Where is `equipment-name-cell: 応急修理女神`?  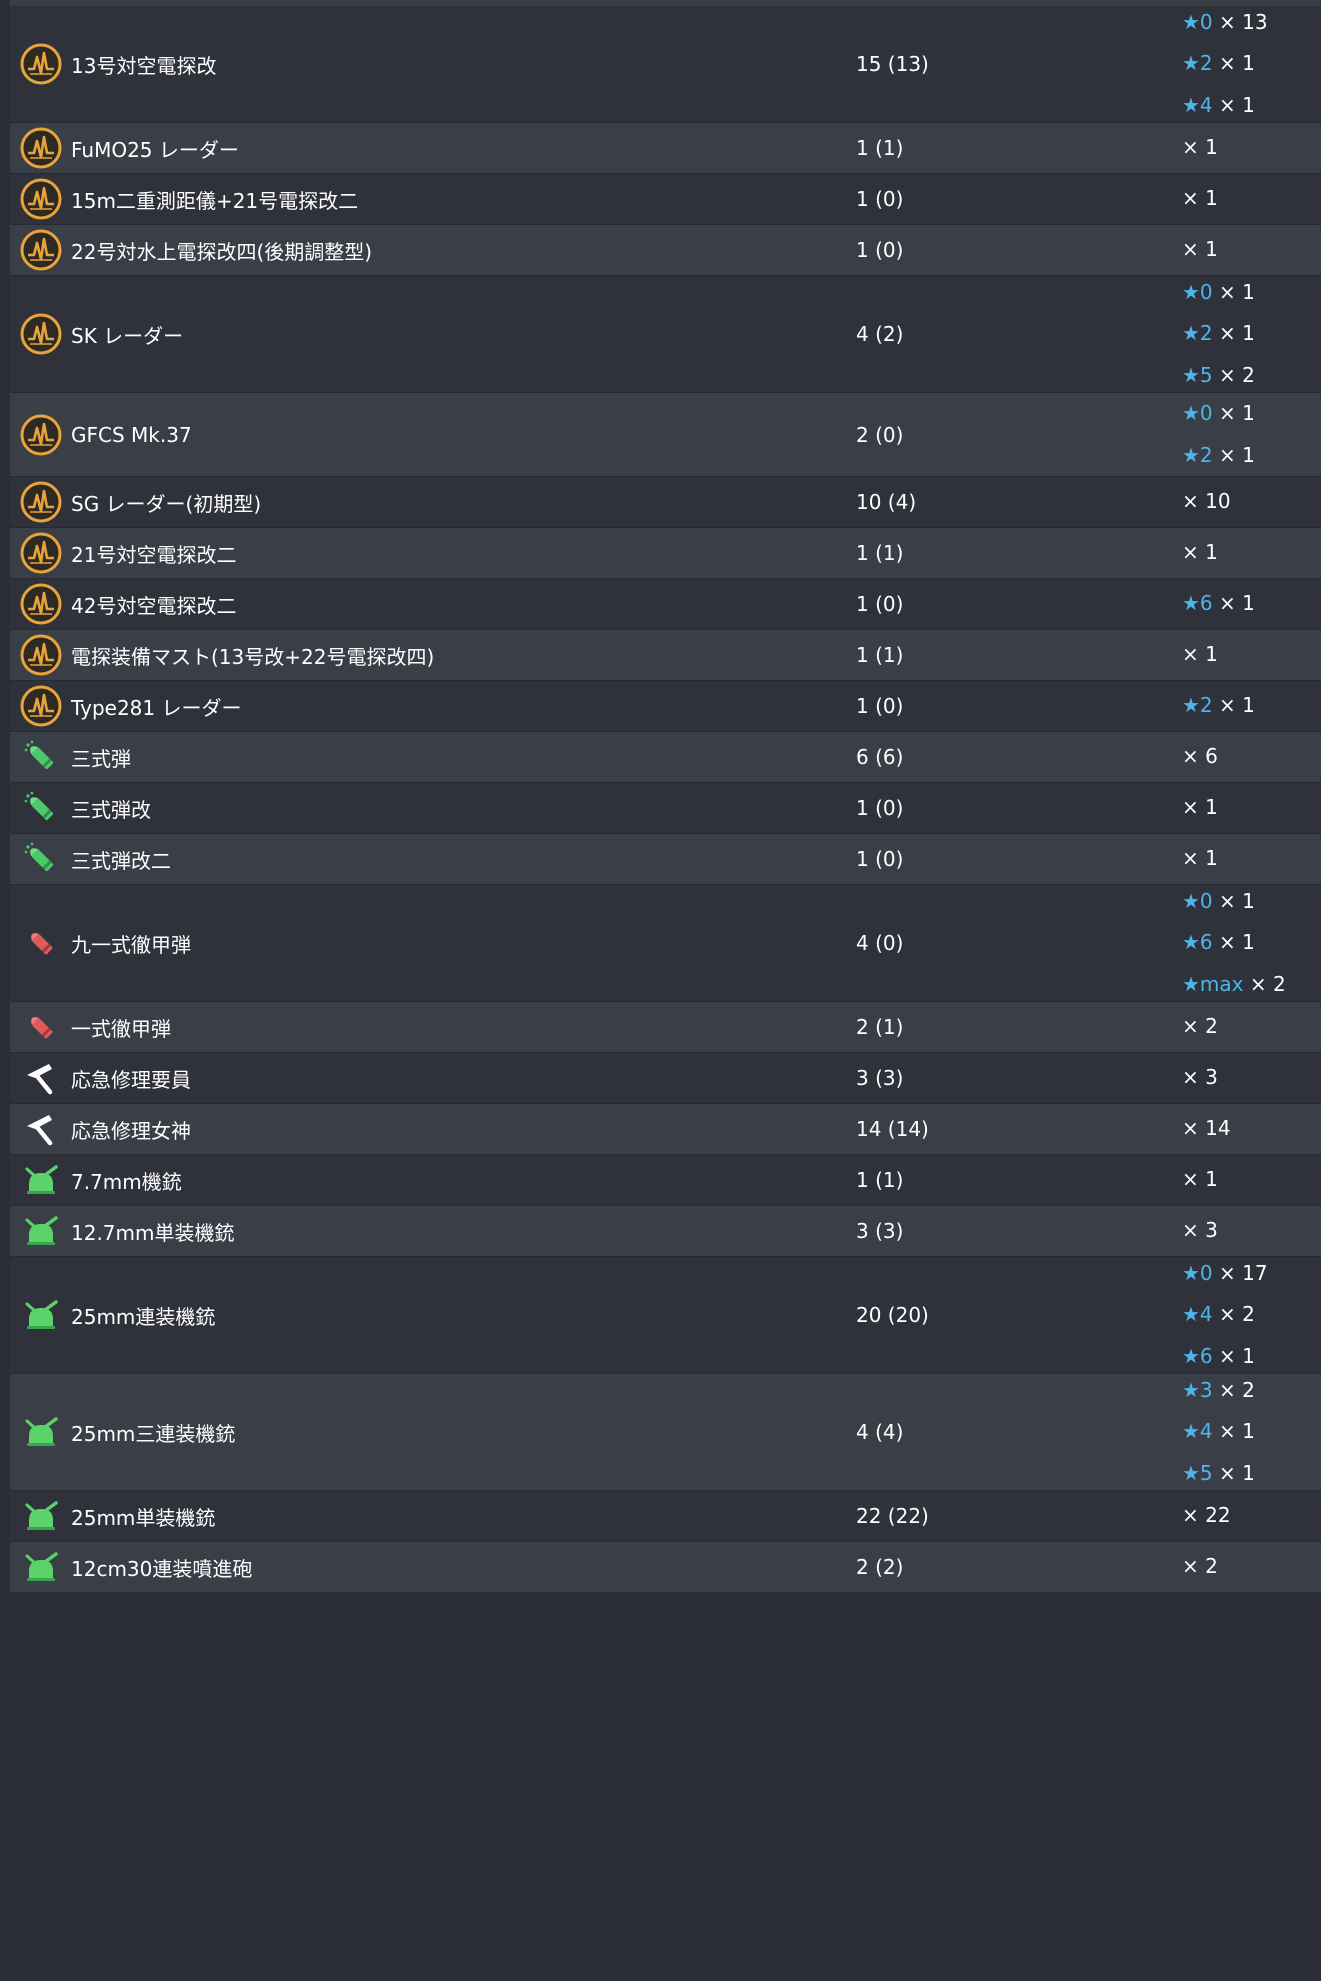
equipment-name-cell: 応急修理女神 is located at coordinates (433, 1129).